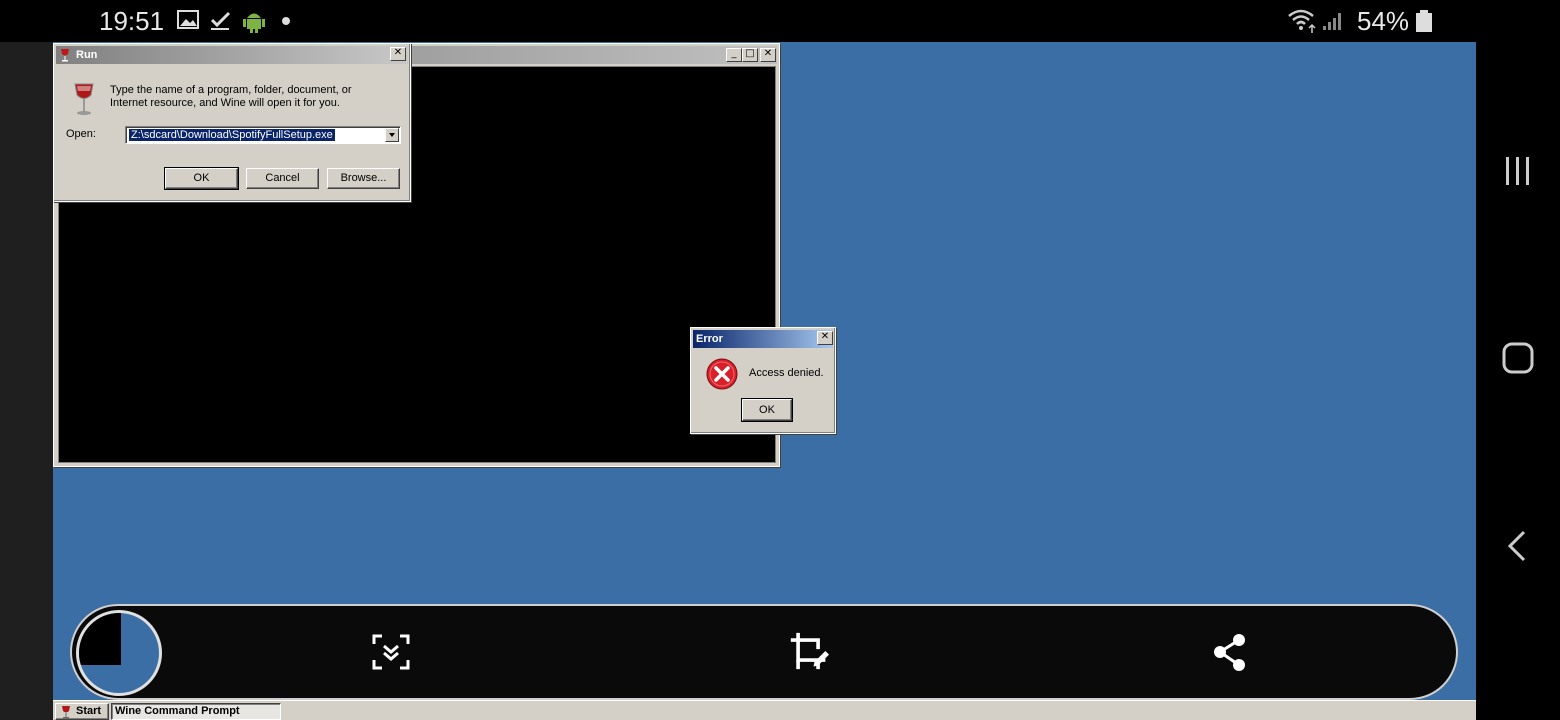 Image resolution: width=1560 pixels, height=720 pixels. Describe the element at coordinates (809, 651) in the screenshot. I see `crop-edit-icon` at that location.